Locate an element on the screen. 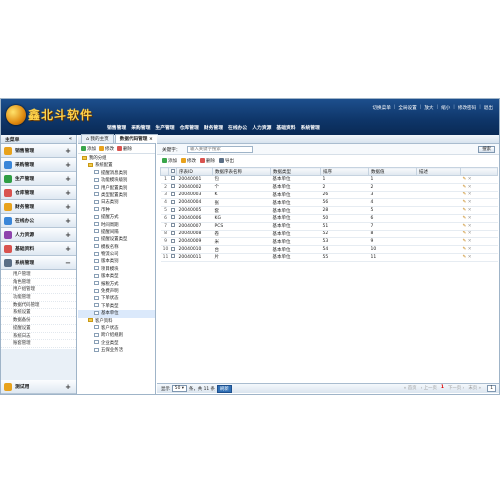 This screenshot has height=500, width=500. tree-delete-button: 删除 is located at coordinates (124, 148).